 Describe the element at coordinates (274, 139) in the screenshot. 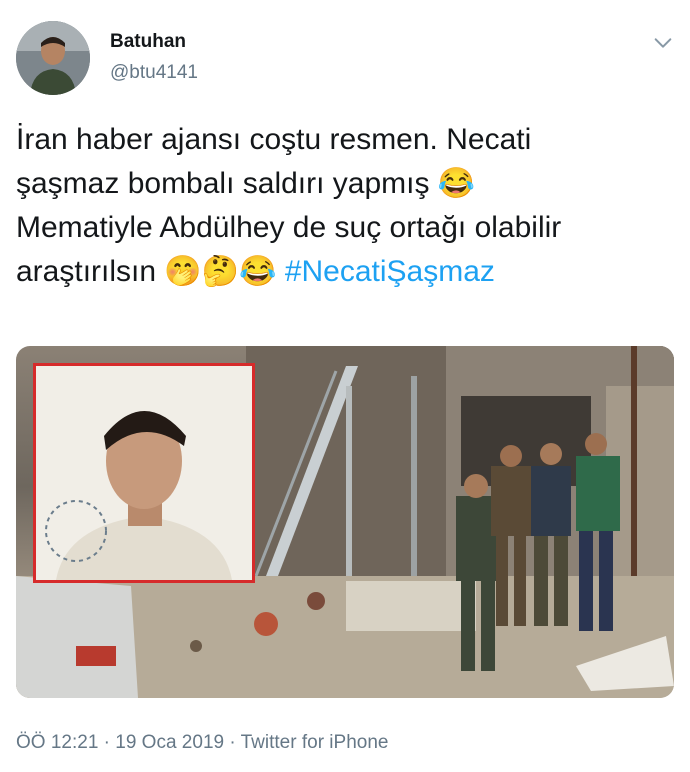

I see `tweet-line: İran haber ajansı coştu resmen. Necati` at that location.